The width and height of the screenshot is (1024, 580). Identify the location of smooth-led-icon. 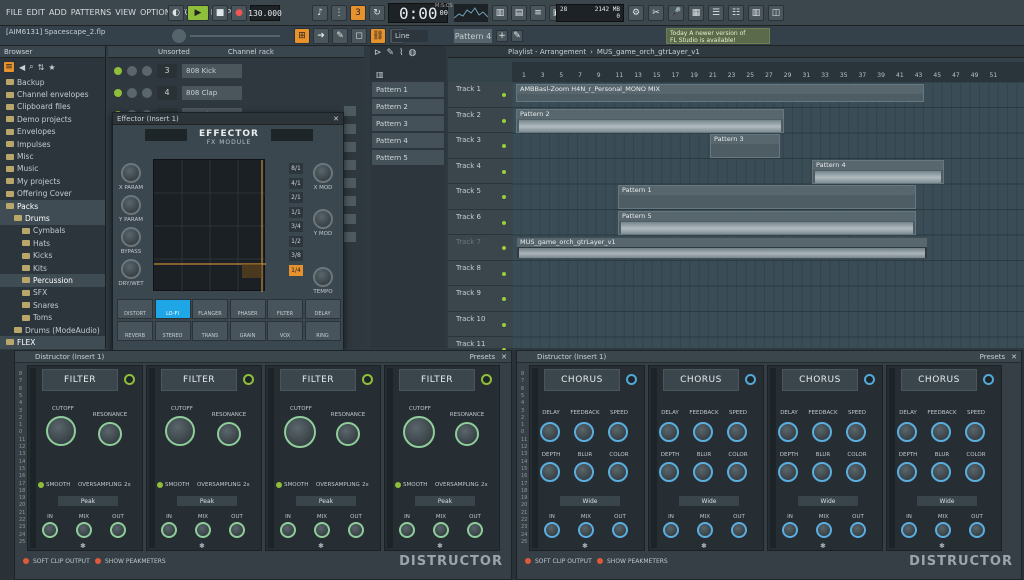
(160, 485).